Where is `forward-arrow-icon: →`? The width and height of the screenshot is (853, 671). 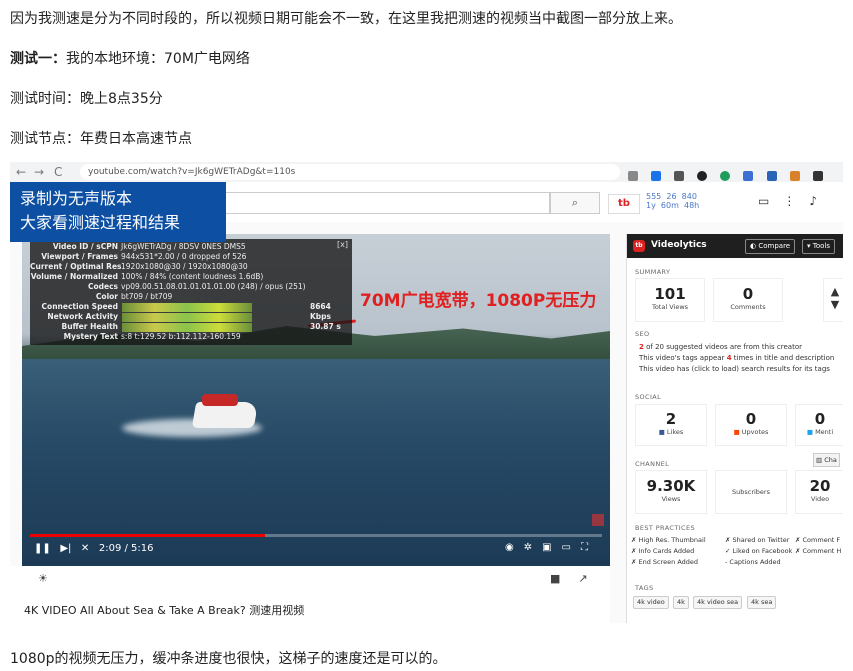
forward-arrow-icon: → is located at coordinates (39, 172).